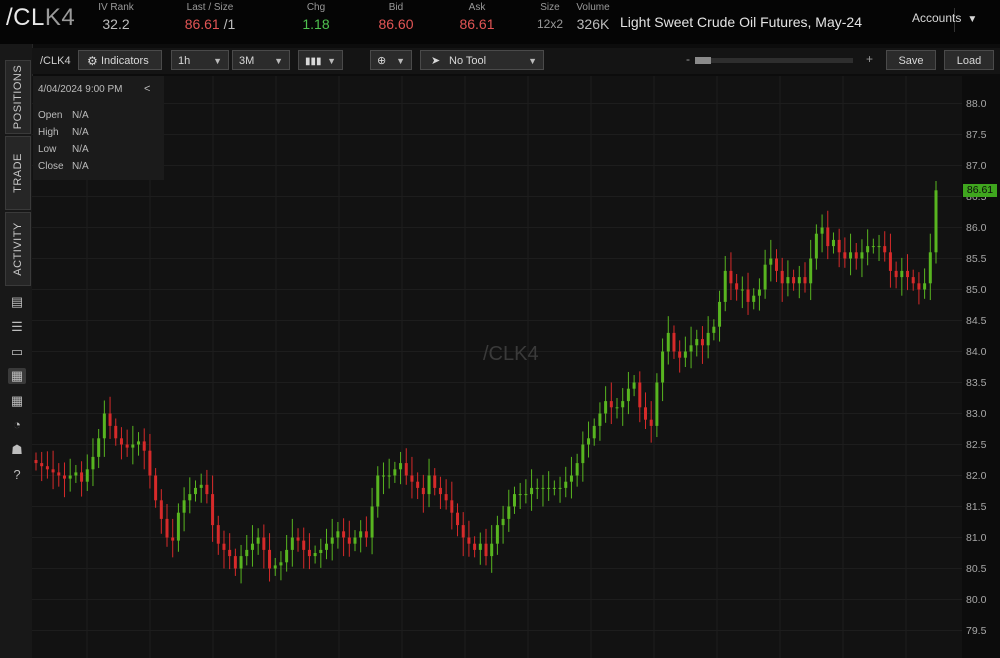 The image size is (1000, 658). Describe the element at coordinates (550, 7) in the screenshot. I see `stat-label: Size` at that location.